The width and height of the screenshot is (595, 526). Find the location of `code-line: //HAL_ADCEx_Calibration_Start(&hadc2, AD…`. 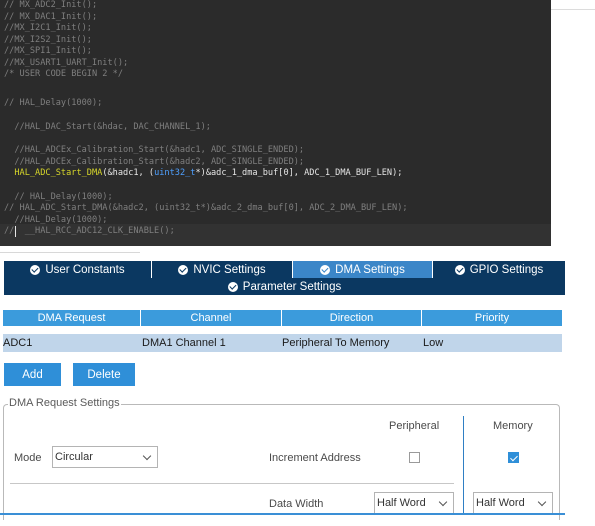

code-line: //HAL_ADCEx_Calibration_Start(&hadc2, AD… is located at coordinates (154, 161).